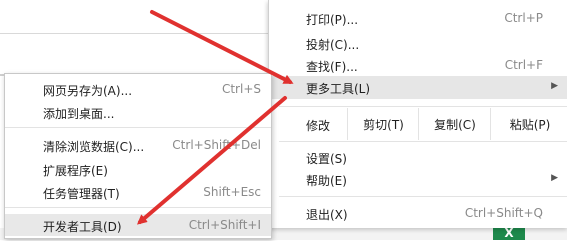 The image size is (567, 241). What do you see at coordinates (338, 89) in the screenshot?
I see `menu-item-label: 更多工具(L)` at bounding box center [338, 89].